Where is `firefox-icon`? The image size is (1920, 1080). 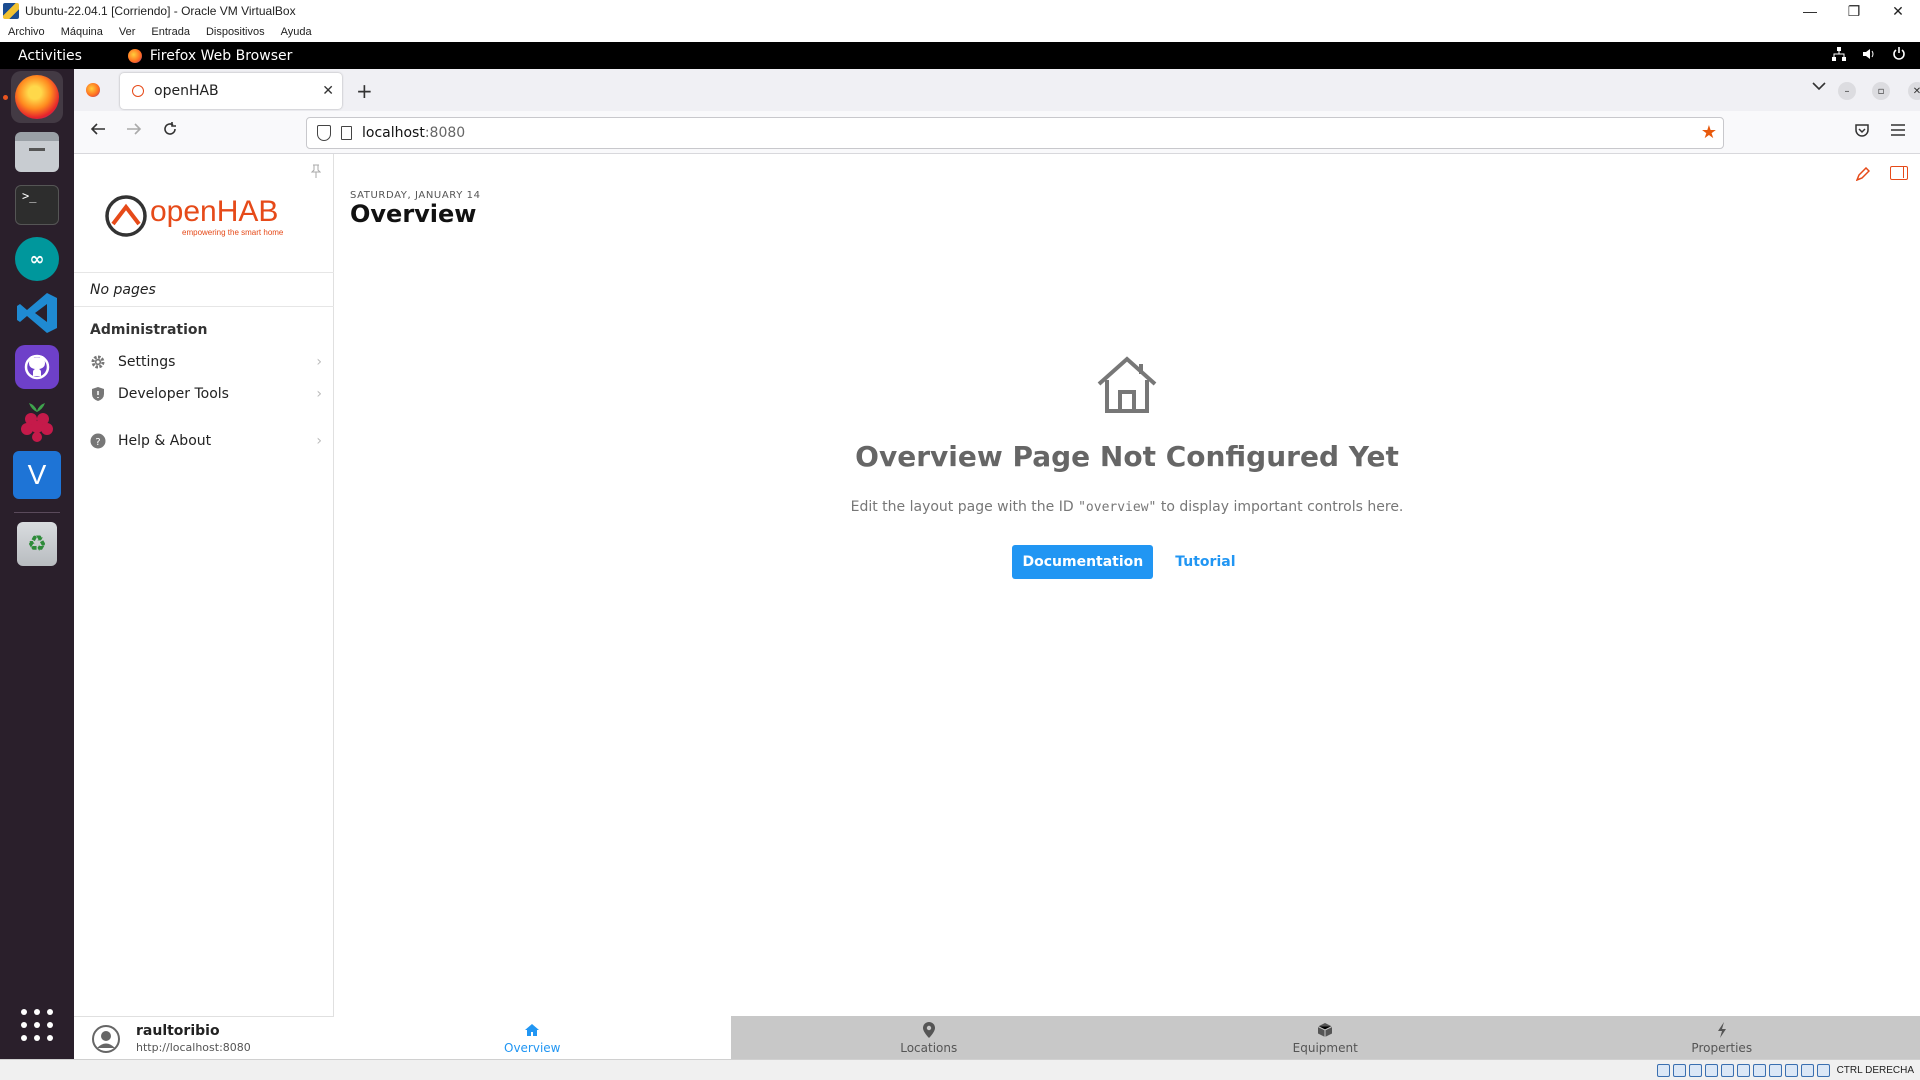 firefox-icon is located at coordinates (134, 55).